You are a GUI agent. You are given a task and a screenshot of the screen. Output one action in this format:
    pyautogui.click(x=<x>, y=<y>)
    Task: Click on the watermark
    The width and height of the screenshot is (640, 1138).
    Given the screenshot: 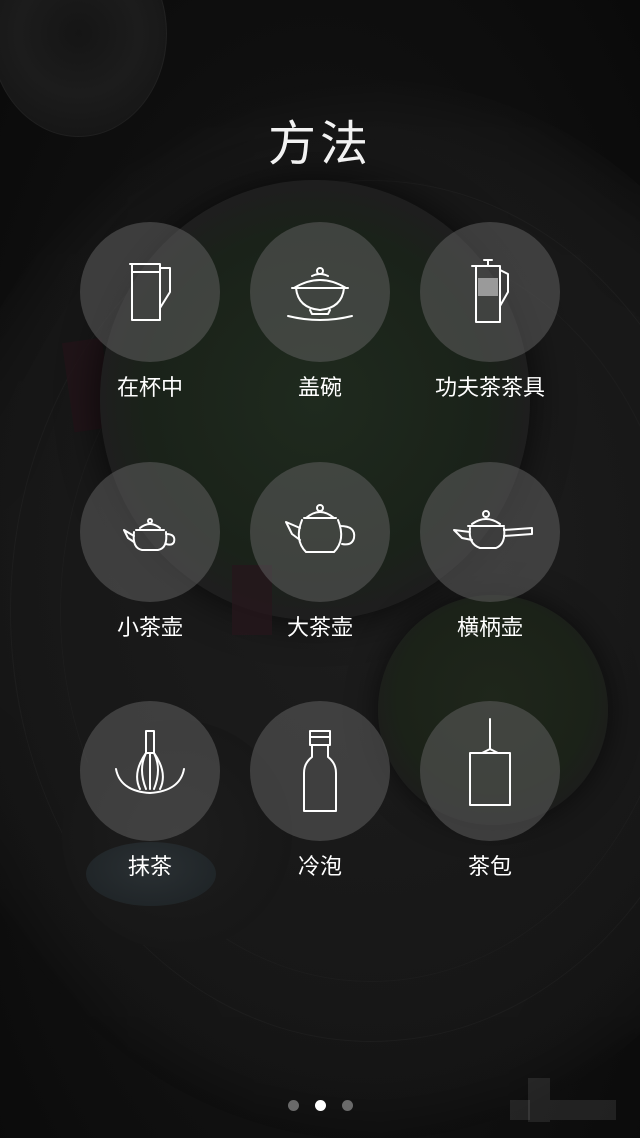 What is the action you would take?
    pyautogui.click(x=565, y=1100)
    